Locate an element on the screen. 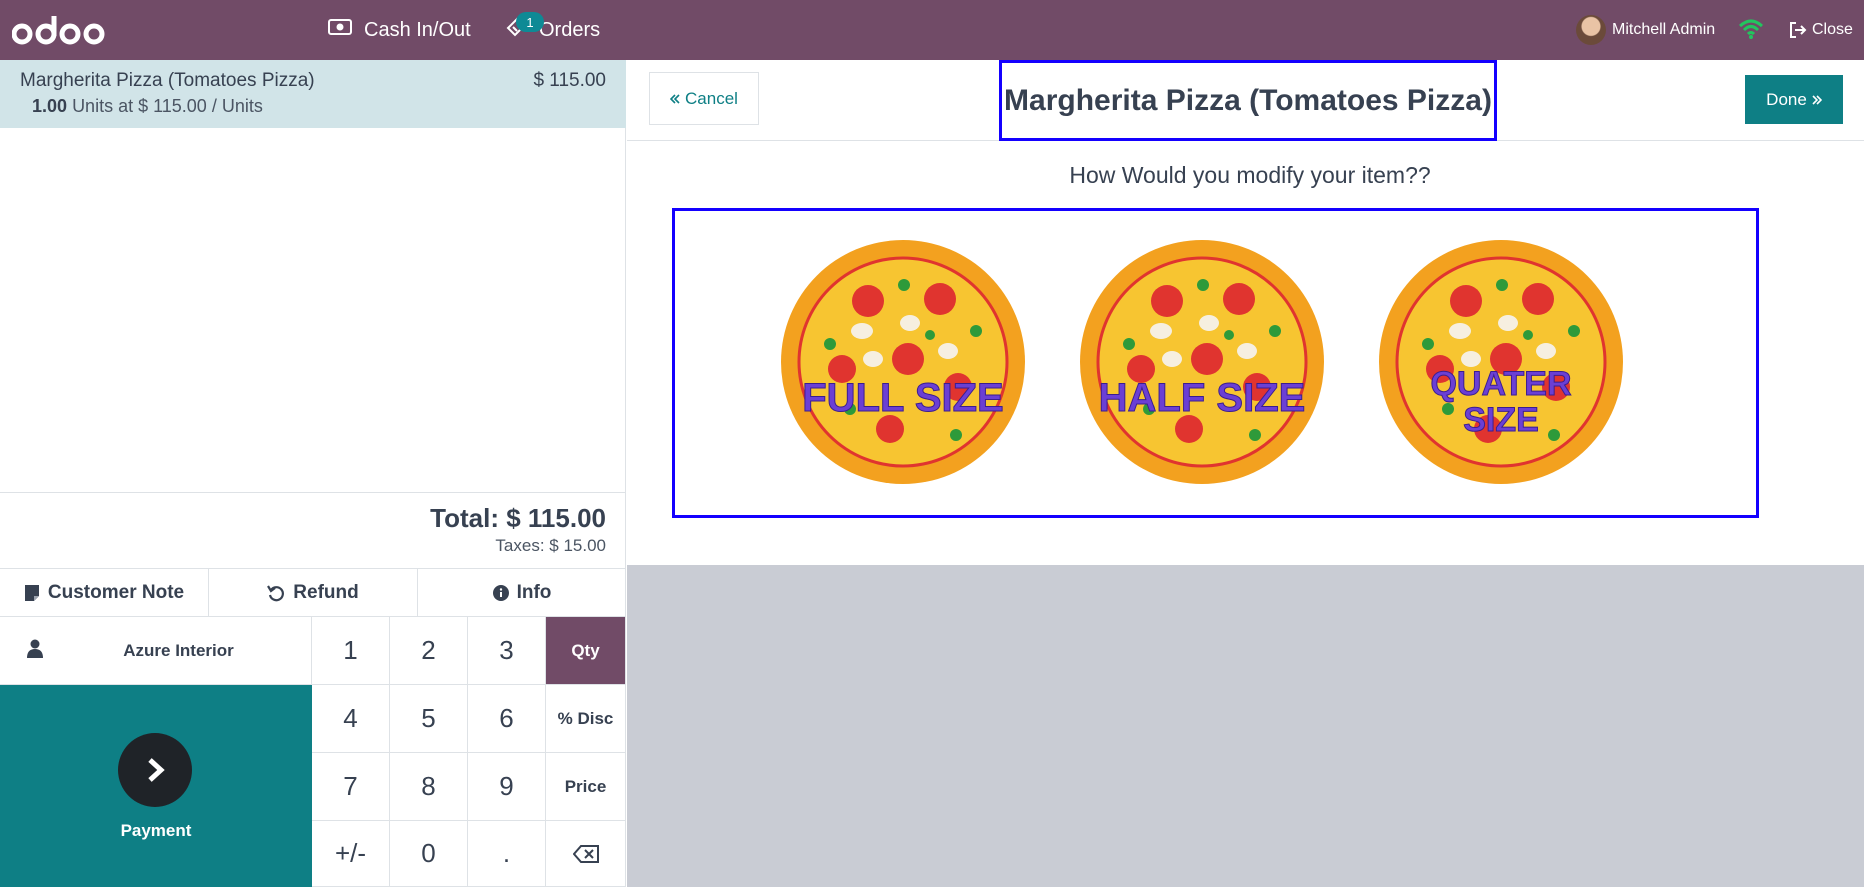  option-half-size: HALF SIZE is located at coordinates (1202, 362).